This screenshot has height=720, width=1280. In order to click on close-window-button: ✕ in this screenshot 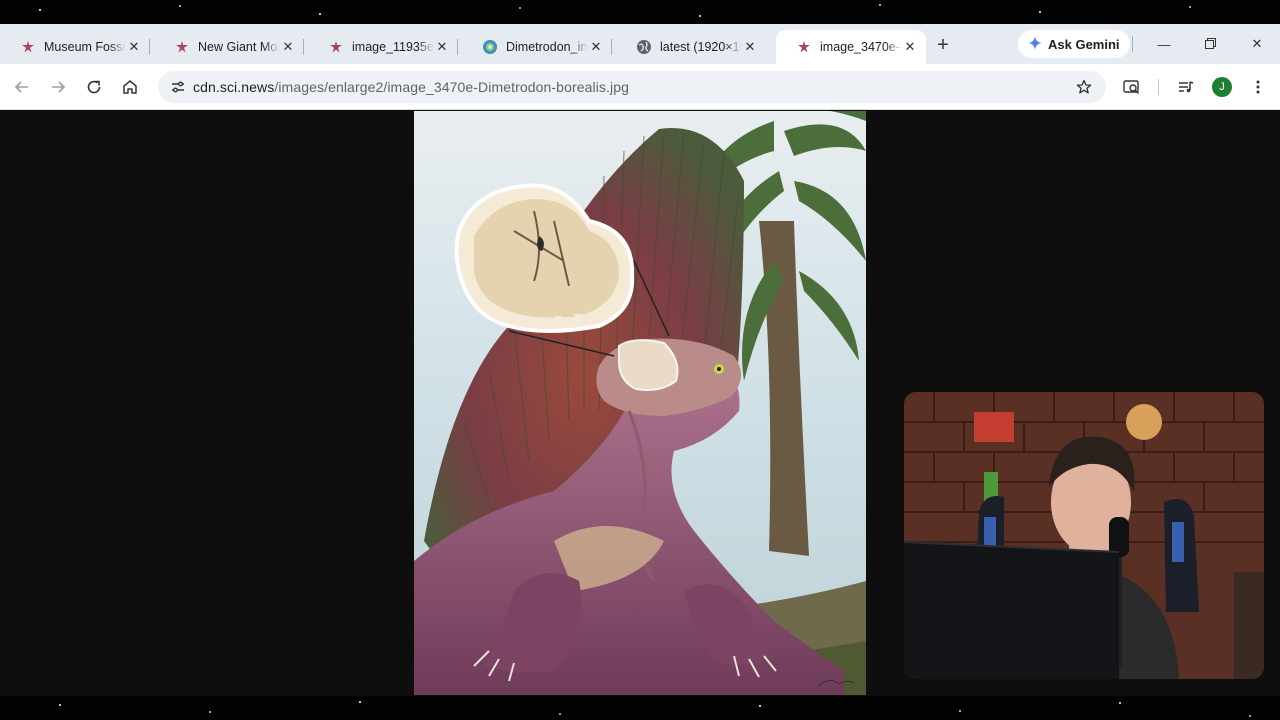, I will do `click(1257, 44)`.